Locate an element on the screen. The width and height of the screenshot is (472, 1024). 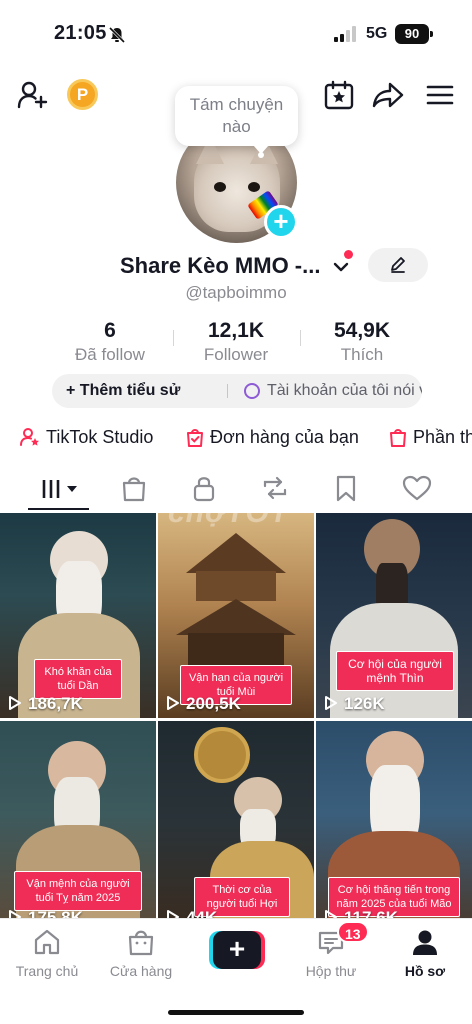
menu-icon is located at coordinates (440, 95).